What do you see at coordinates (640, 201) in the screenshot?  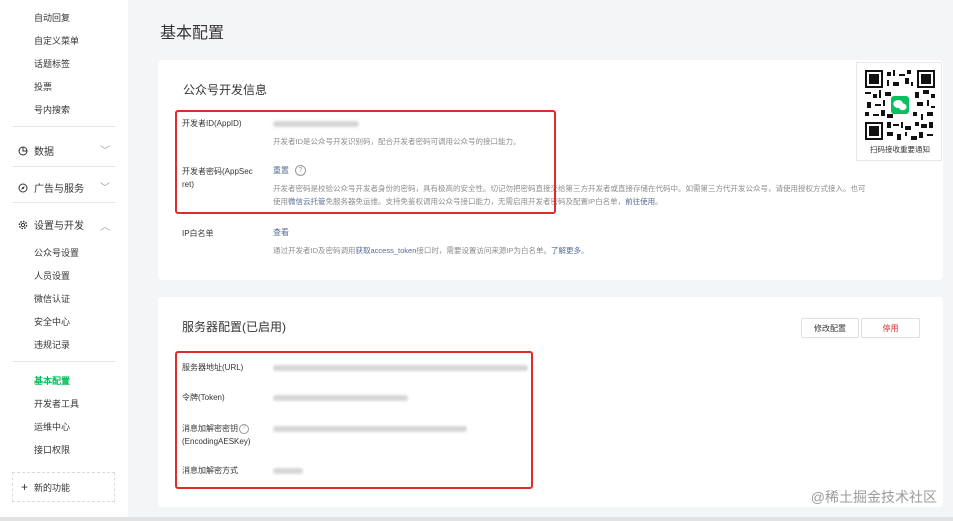 I see `go-use-link: 前往使用` at bounding box center [640, 201].